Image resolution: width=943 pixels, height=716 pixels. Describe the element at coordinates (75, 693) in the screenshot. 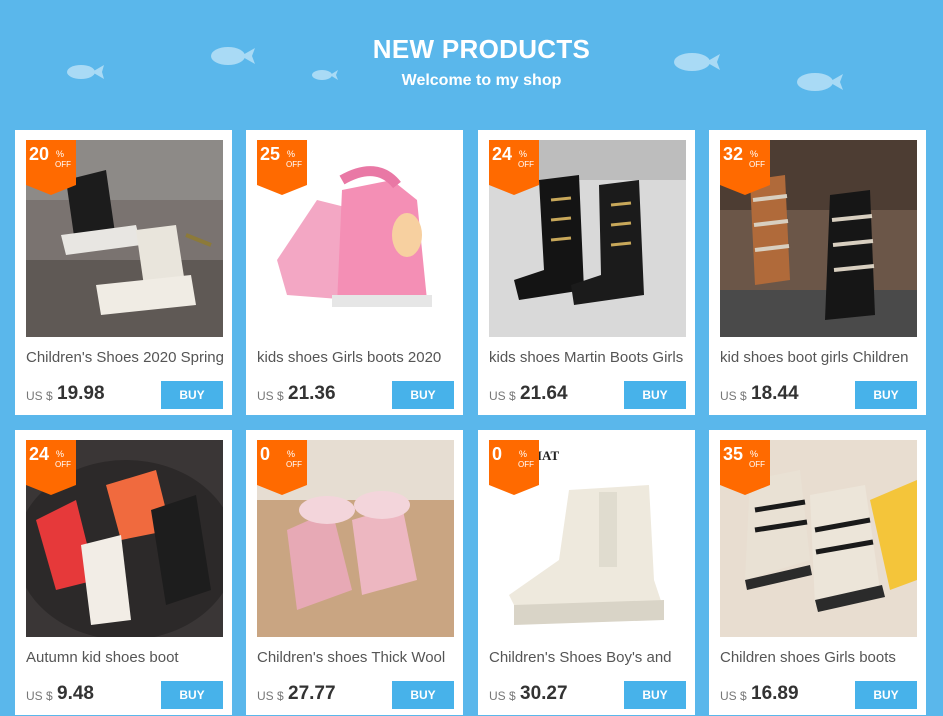

I see `price-value: 9.48` at that location.